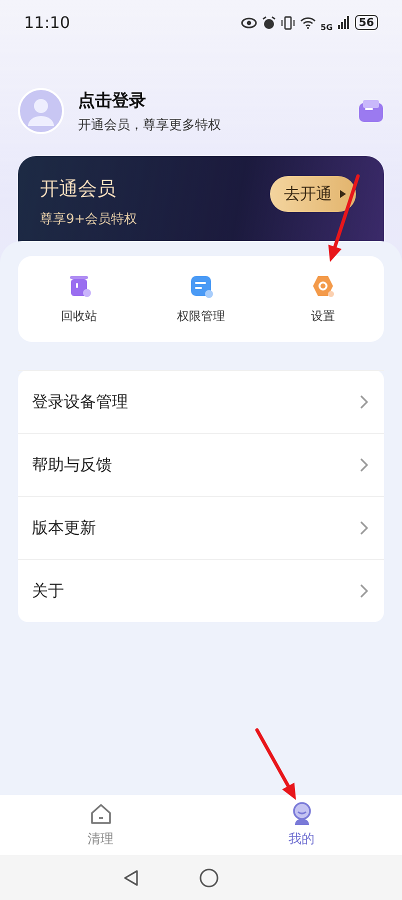 Image resolution: width=402 pixels, height=900 pixels. What do you see at coordinates (326, 27) in the screenshot?
I see `network-label: 5G` at bounding box center [326, 27].